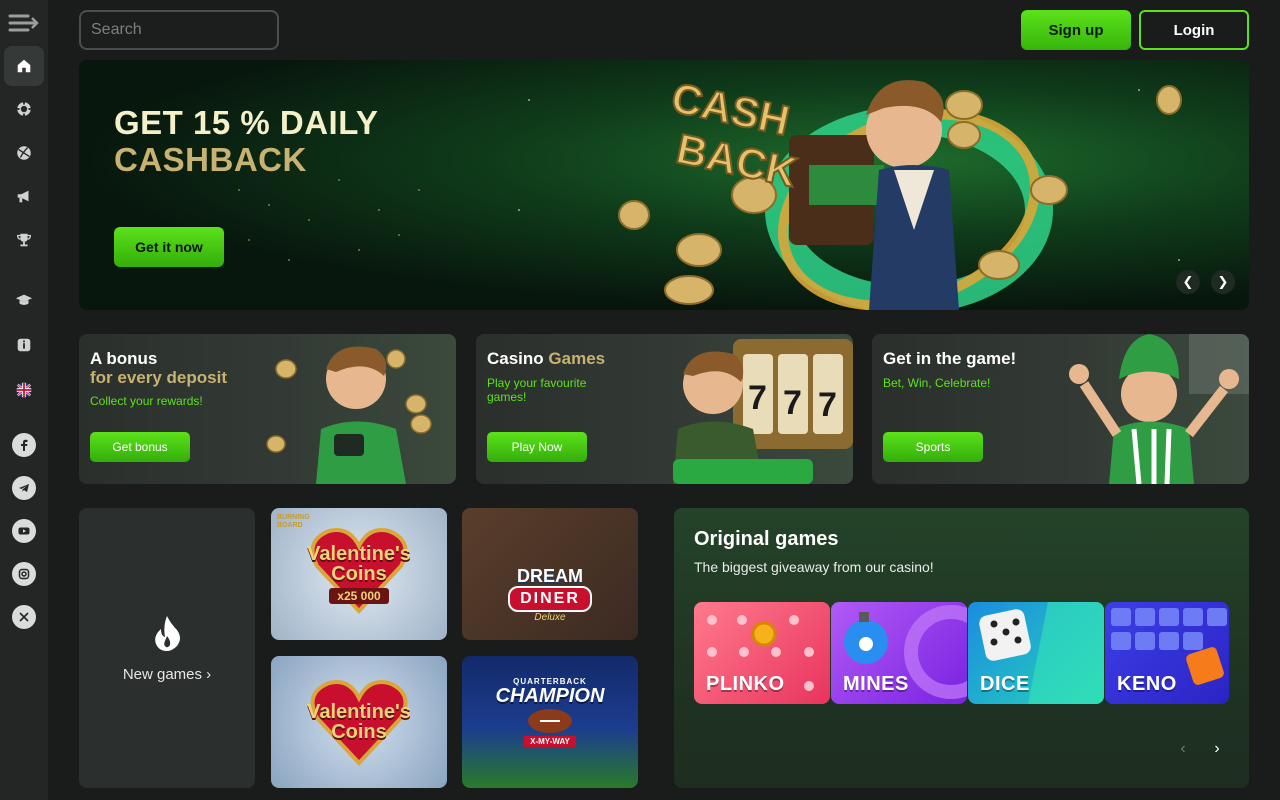  Describe the element at coordinates (1076, 30) in the screenshot. I see `signup-button: Sign up` at that location.